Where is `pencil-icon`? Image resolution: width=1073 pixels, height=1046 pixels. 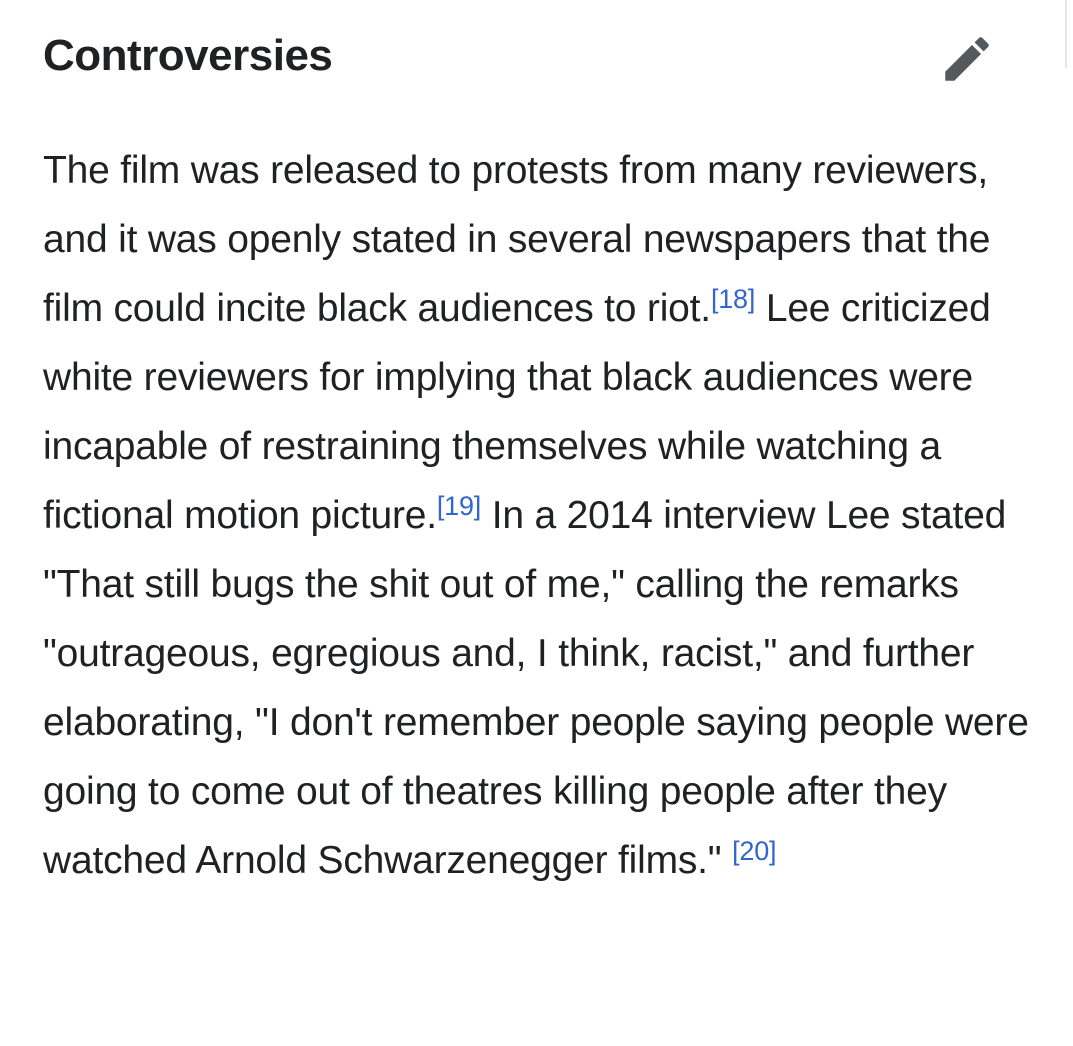
pencil-icon is located at coordinates (967, 59).